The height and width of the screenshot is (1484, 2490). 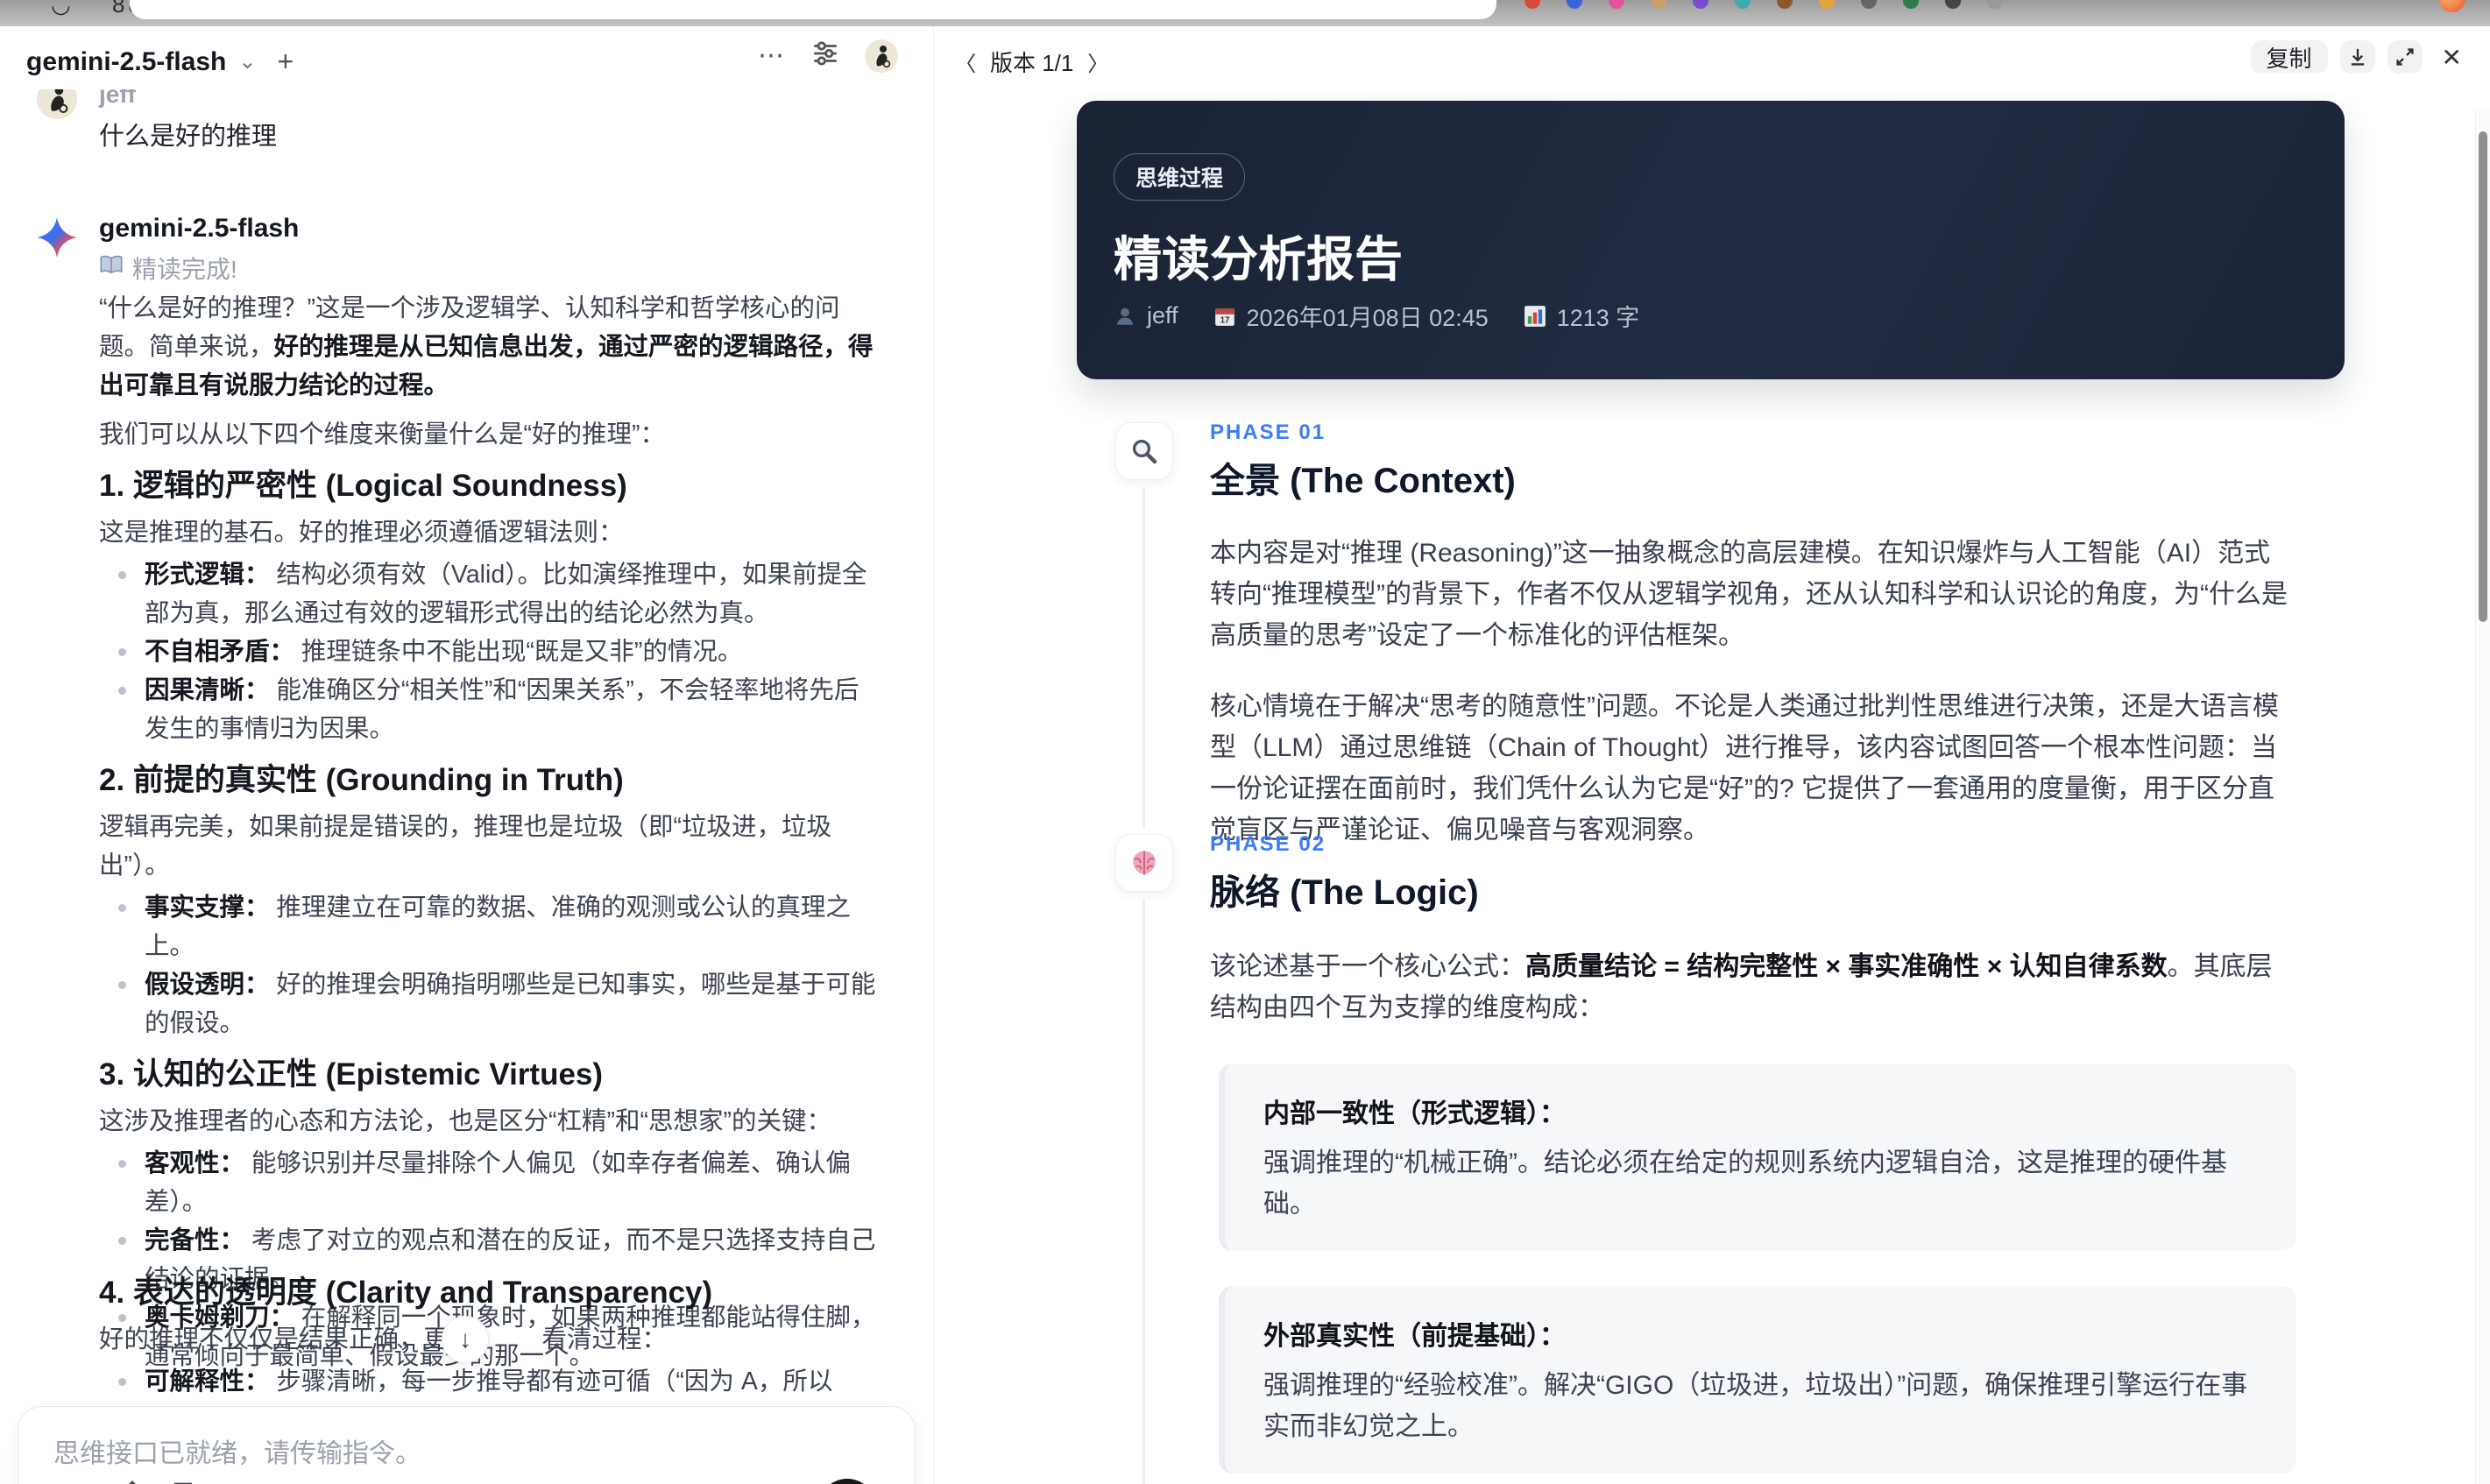 What do you see at coordinates (1144, 863) in the screenshot?
I see `brain-icon` at bounding box center [1144, 863].